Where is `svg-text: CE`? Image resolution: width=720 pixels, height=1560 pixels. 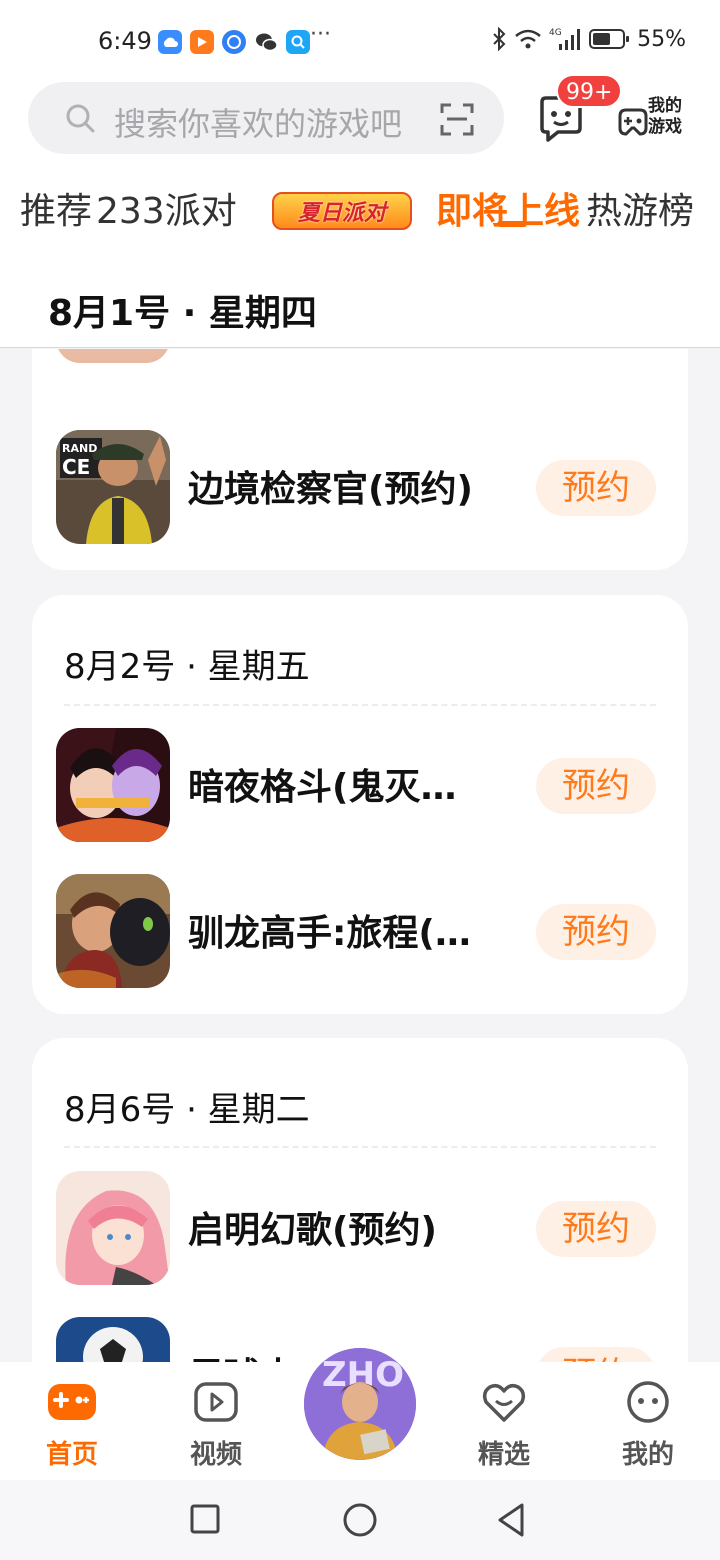
svg-text: CE is located at coordinates (76, 467).